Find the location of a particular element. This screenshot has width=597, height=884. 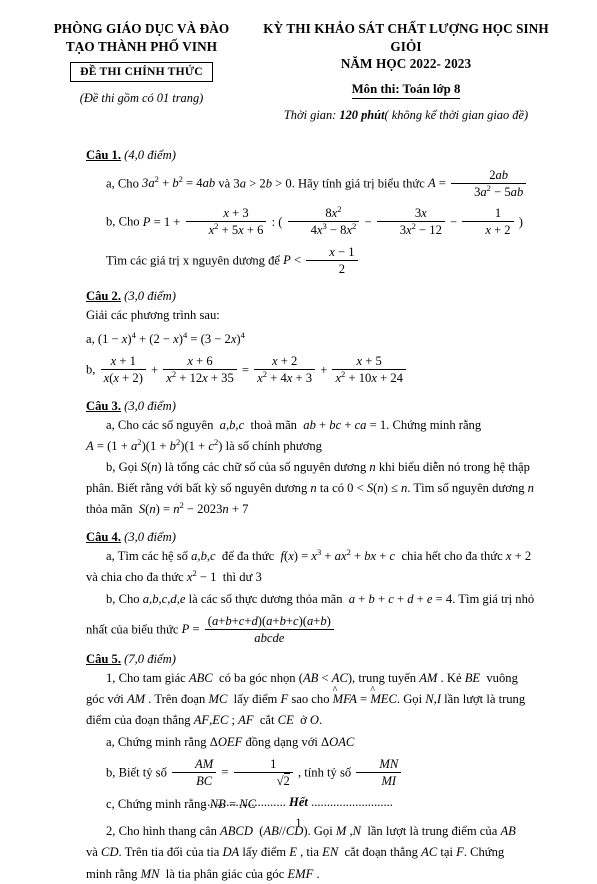

q1b-fraction-4: 1 x + 2 is located at coordinates (488, 221).